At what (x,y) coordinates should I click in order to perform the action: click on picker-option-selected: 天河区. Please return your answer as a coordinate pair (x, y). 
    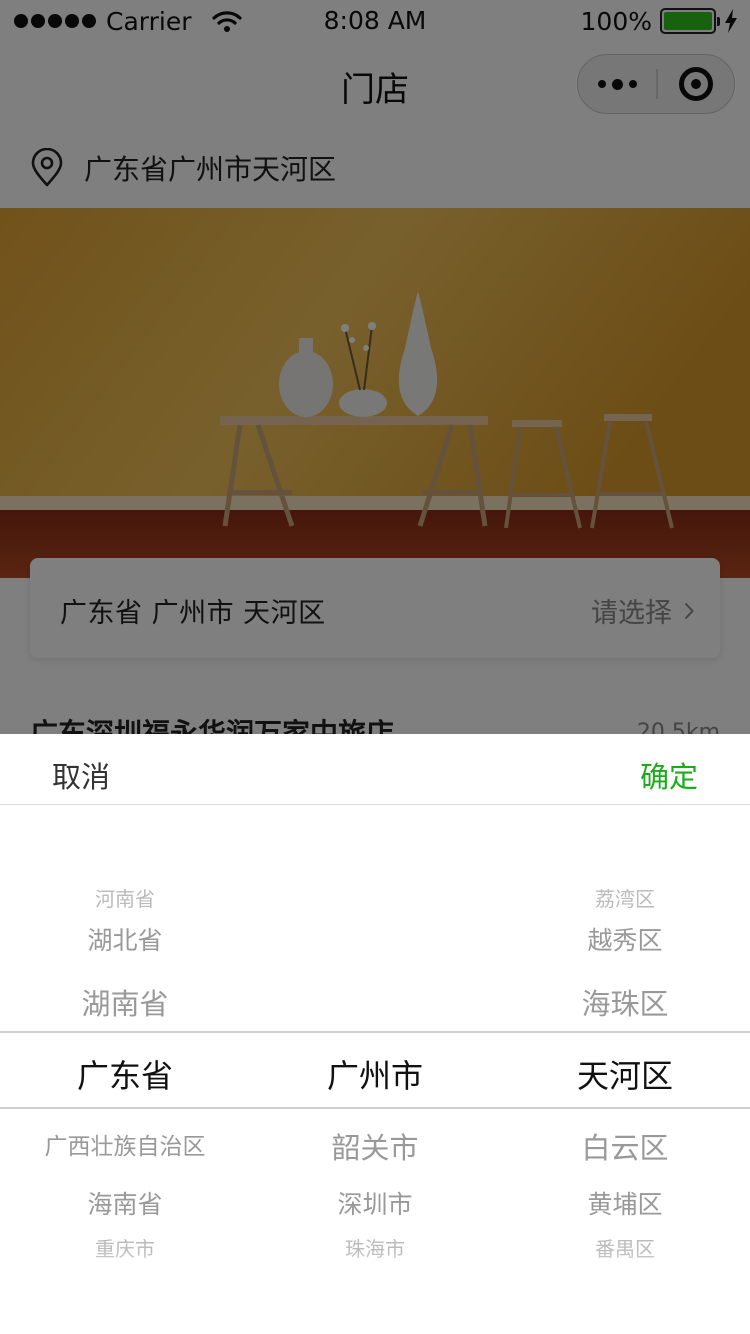
    Looking at the image, I should click on (625, 1074).